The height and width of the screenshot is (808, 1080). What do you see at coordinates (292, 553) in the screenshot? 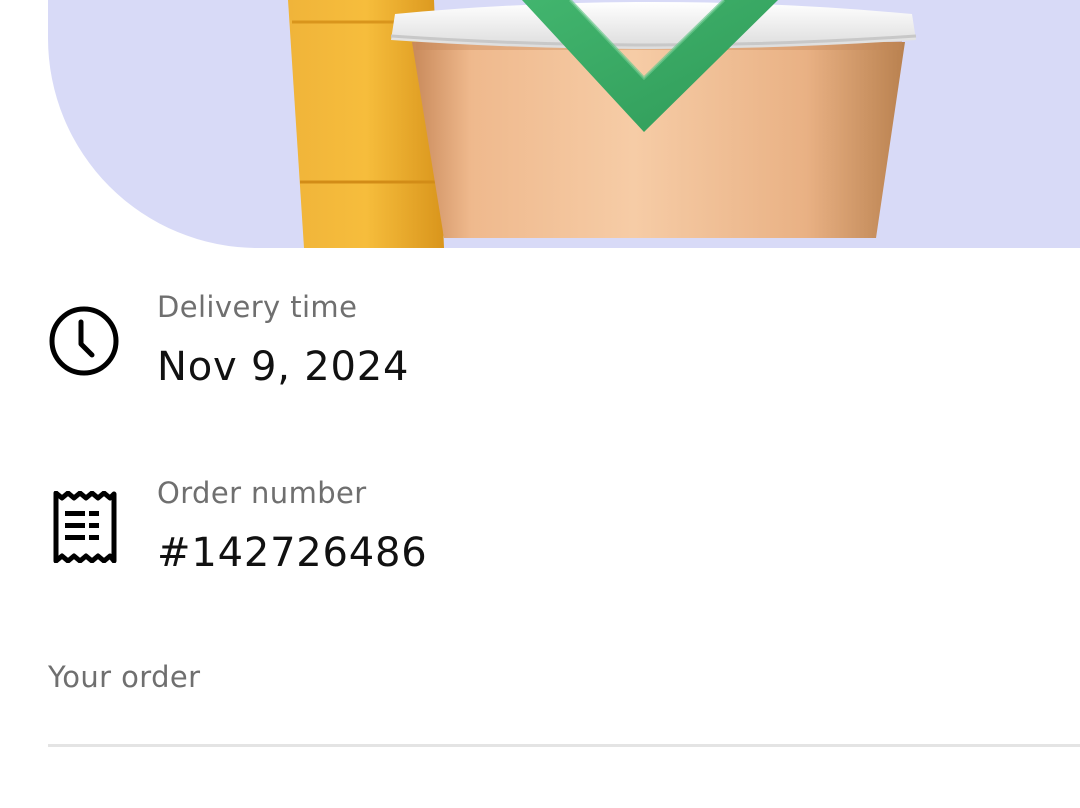
I see `order-number-value: #142726486` at bounding box center [292, 553].